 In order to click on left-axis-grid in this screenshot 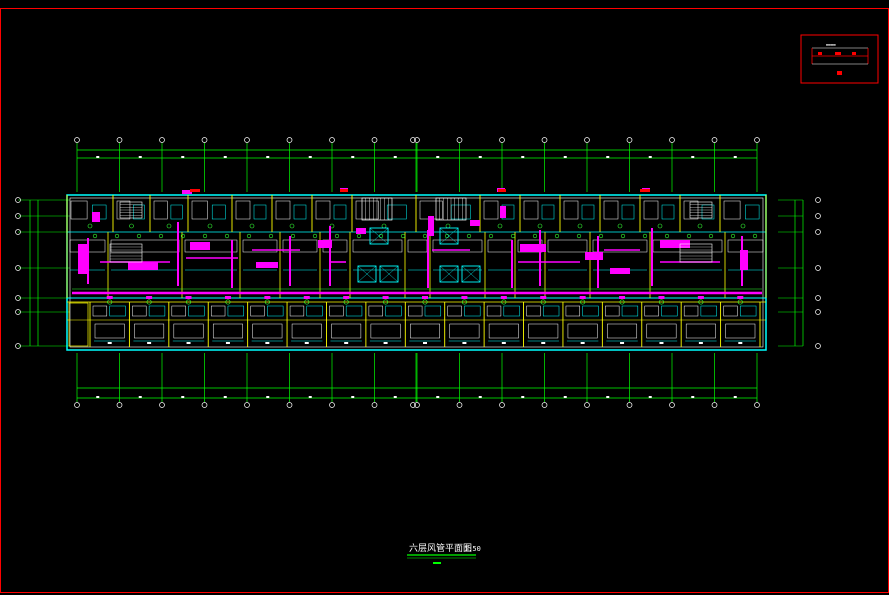, I will do `click(42, 273)`.